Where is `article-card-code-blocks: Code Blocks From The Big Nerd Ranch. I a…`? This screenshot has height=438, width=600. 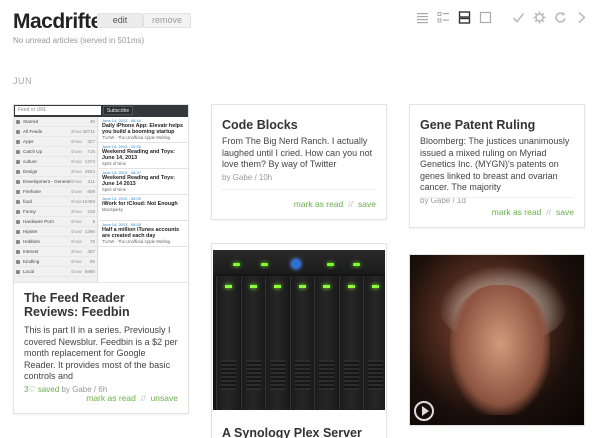
article-card-code-blocks: Code Blocks From The Big Nerd Ranch. I a… is located at coordinates (299, 162).